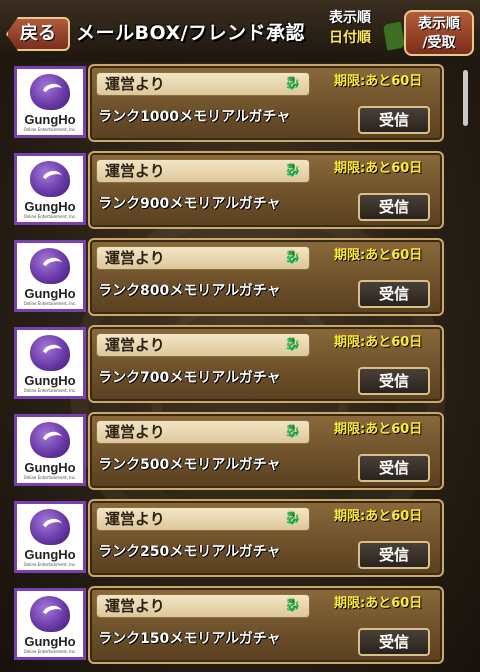 Image resolution: width=480 pixels, height=672 pixels. I want to click on mail-subject: ランク250メモリアルガチャ, so click(189, 552).